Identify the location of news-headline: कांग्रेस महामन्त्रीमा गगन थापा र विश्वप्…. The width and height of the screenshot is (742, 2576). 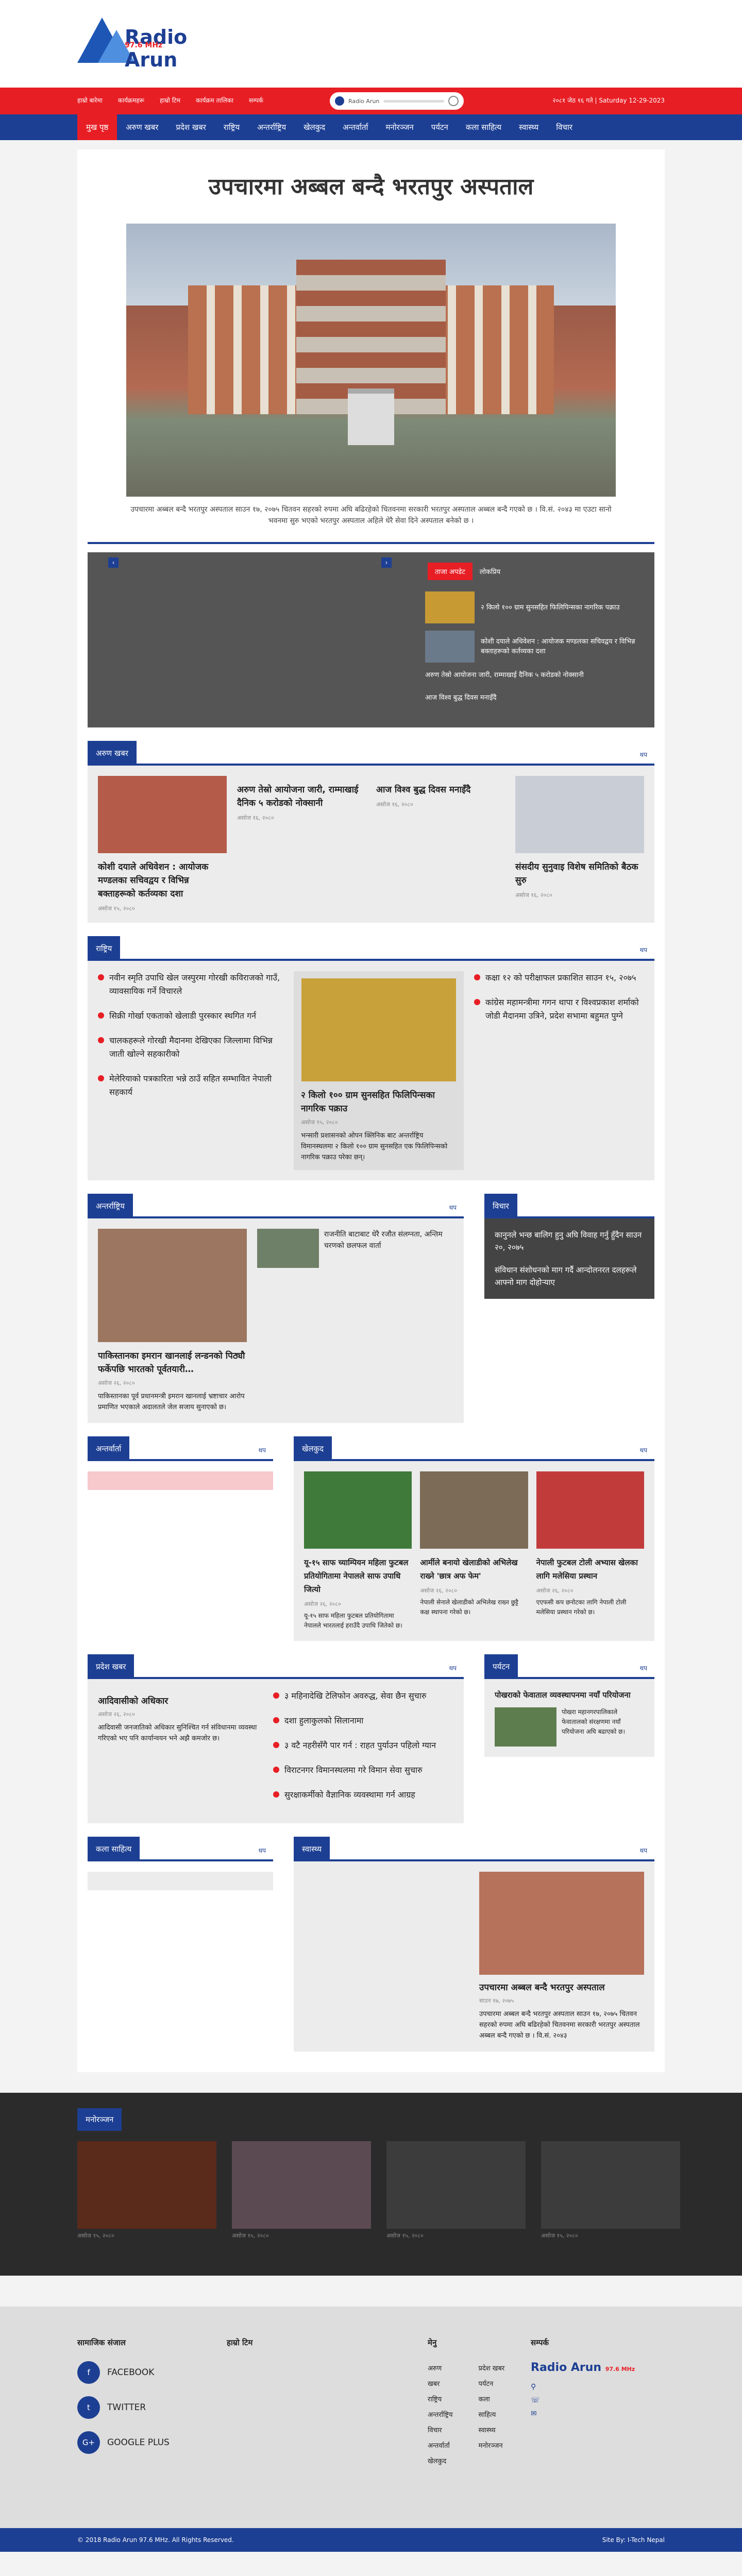
(559, 1009).